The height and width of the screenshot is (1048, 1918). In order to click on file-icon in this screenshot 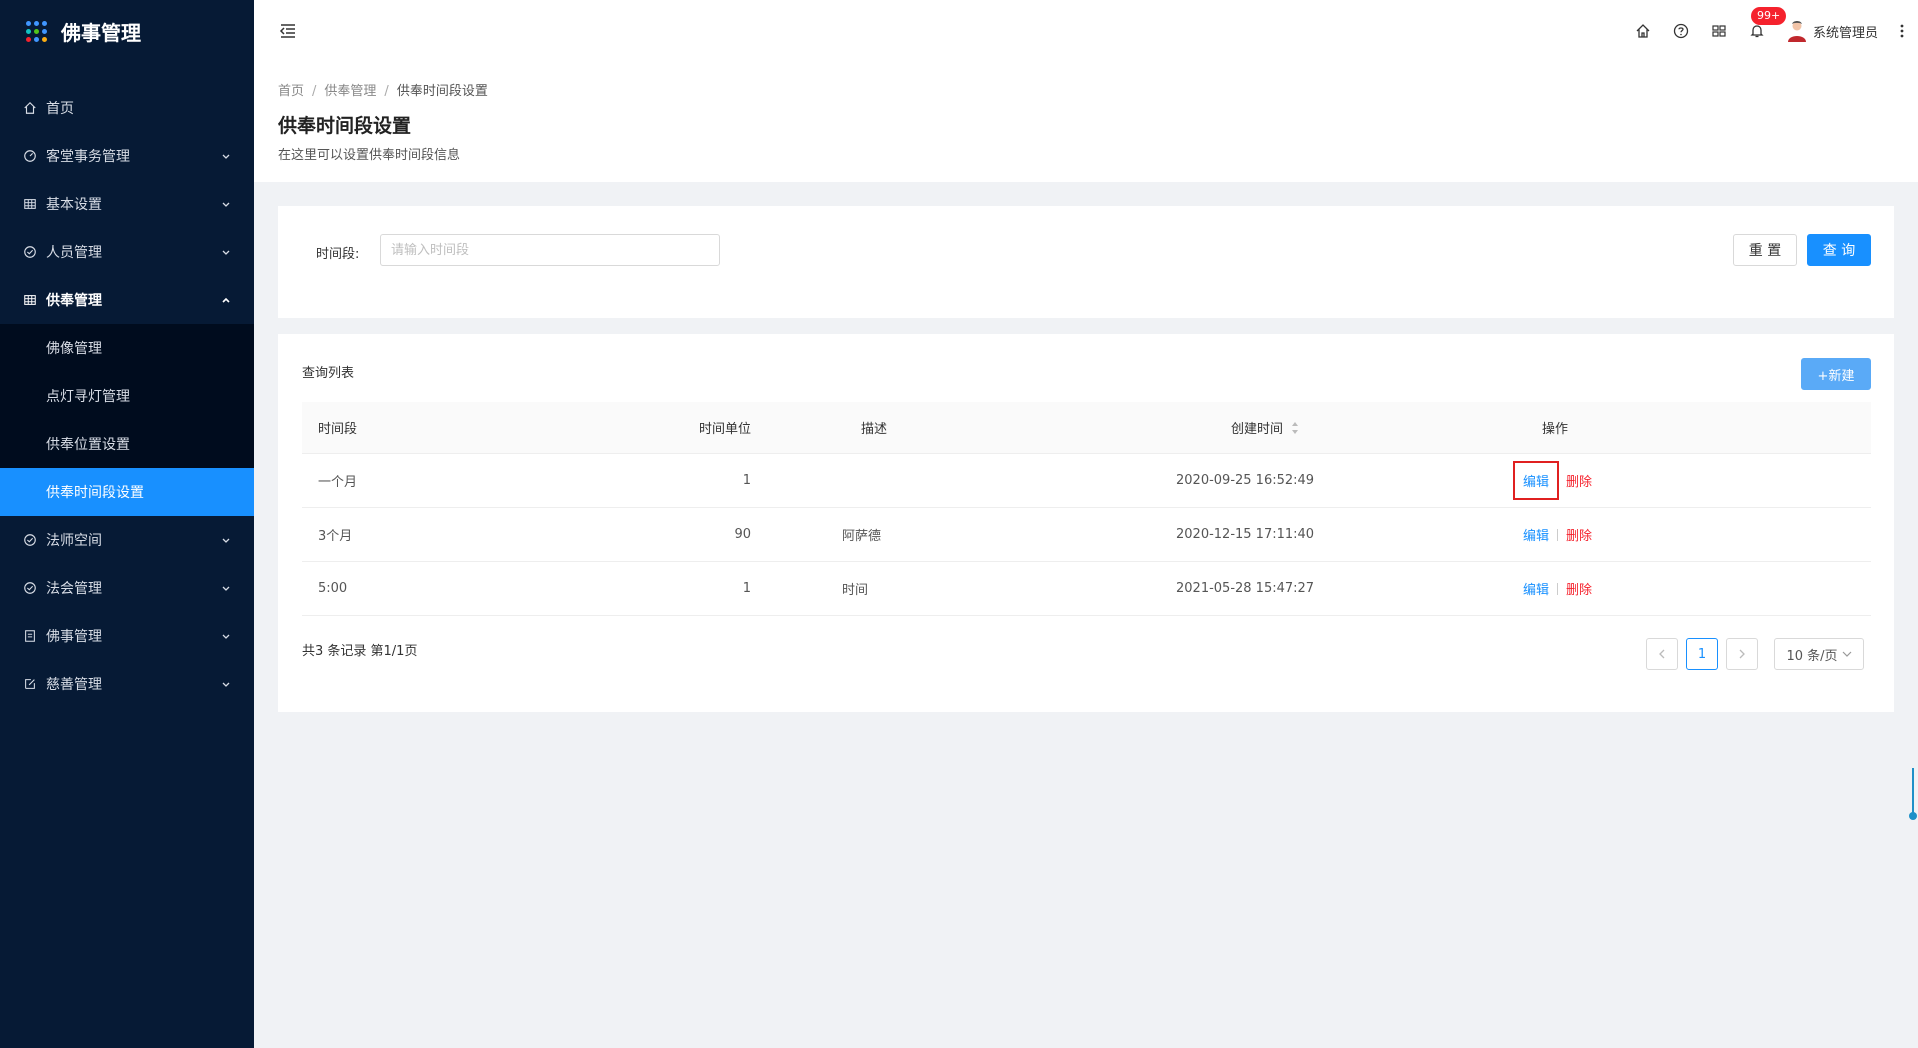, I will do `click(30, 636)`.